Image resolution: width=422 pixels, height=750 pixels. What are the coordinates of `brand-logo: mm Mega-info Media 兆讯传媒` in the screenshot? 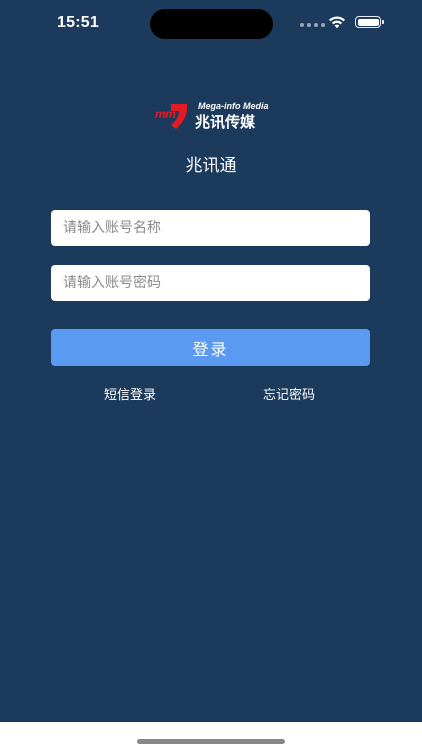 It's located at (212, 116).